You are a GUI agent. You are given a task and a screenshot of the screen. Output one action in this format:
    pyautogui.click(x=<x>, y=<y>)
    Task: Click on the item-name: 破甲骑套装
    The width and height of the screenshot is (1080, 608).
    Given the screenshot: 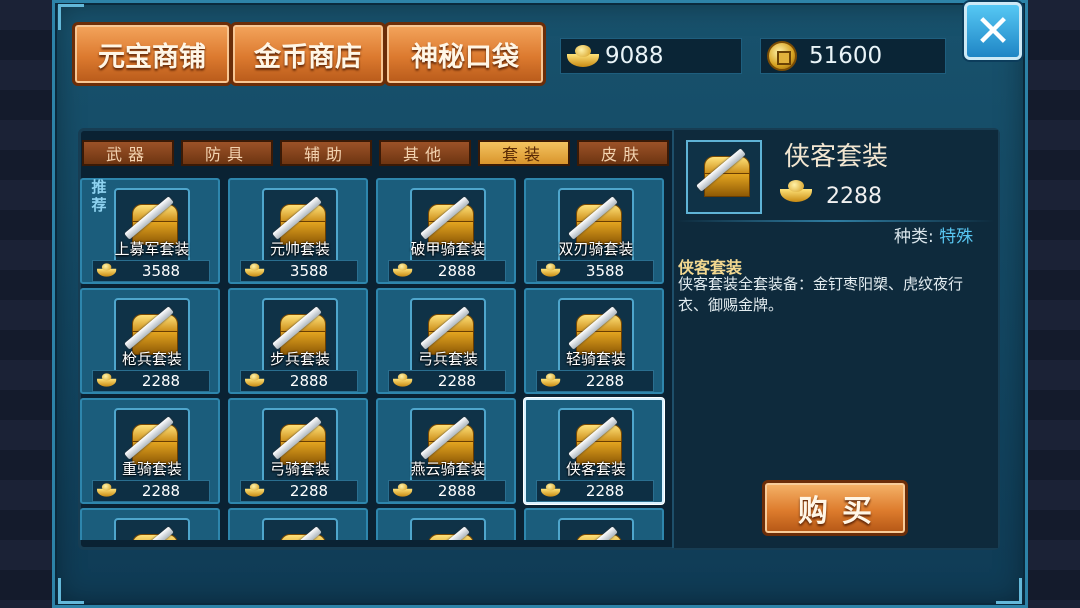 What is the action you would take?
    pyautogui.click(x=448, y=249)
    